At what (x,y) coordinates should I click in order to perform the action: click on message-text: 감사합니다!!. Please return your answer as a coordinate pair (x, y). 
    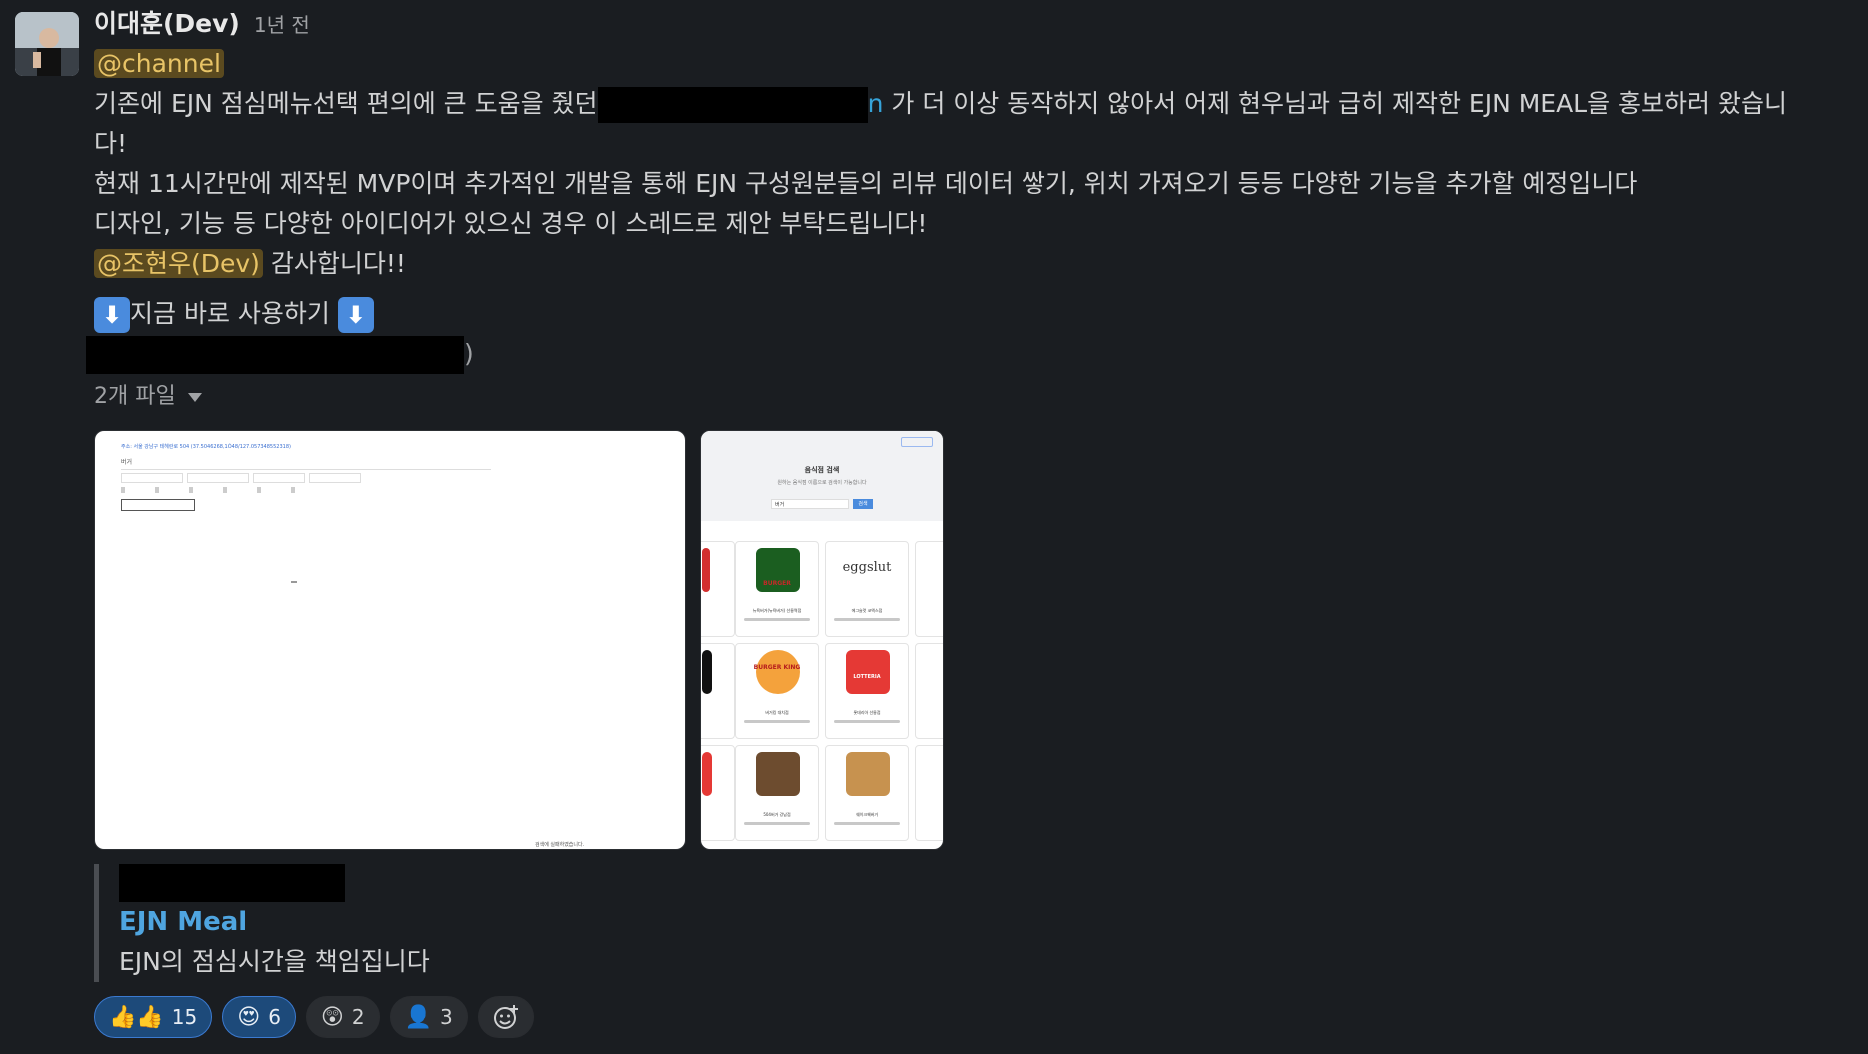
    Looking at the image, I should click on (338, 263).